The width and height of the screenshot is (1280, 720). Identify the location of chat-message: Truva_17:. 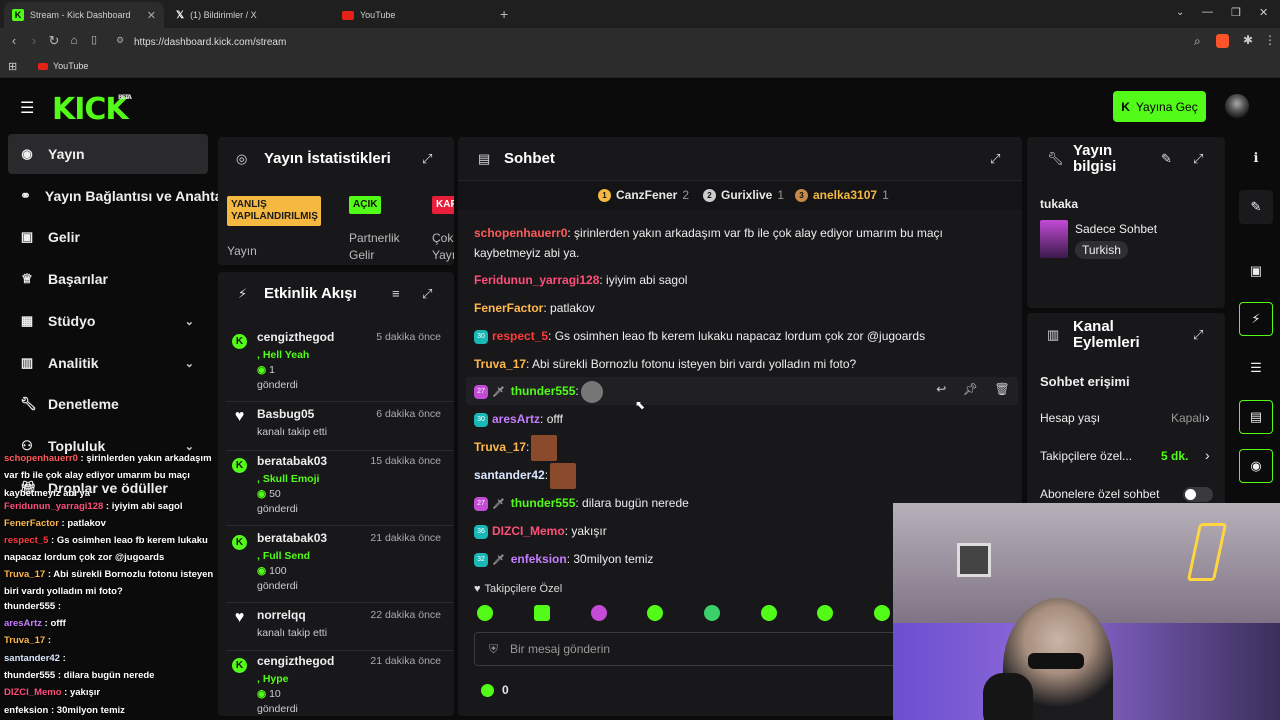
(734, 448).